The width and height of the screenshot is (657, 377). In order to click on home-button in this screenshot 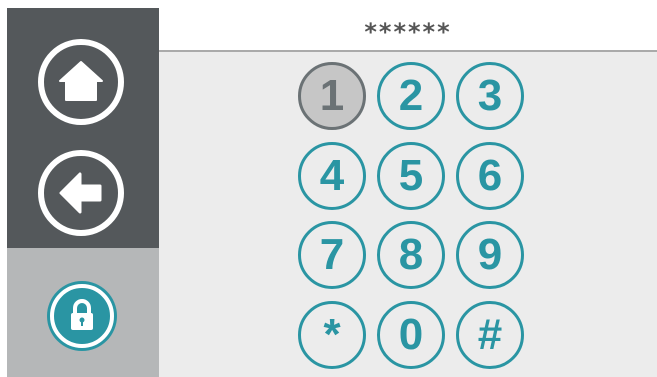, I will do `click(81, 82)`.